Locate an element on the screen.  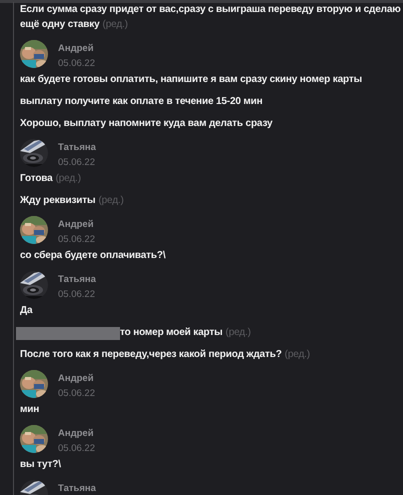
message-text: Да is located at coordinates (26, 311).